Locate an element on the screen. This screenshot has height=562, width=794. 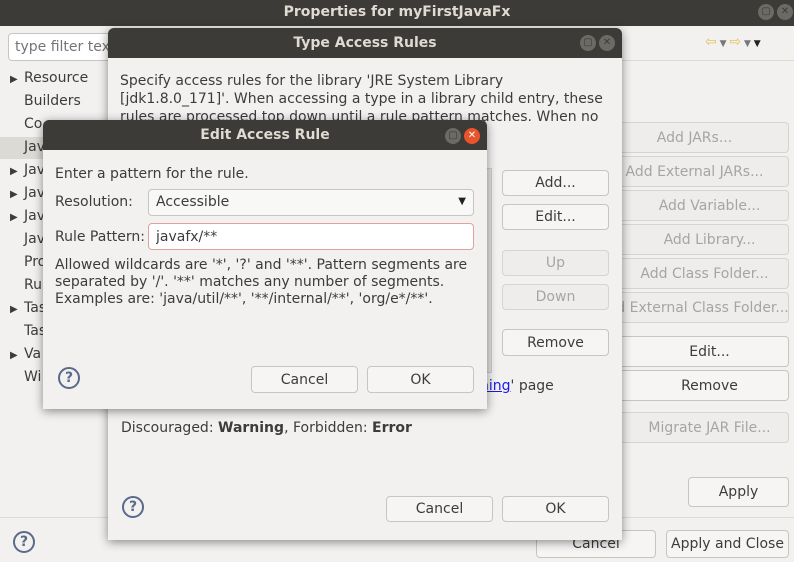
severity-summary: Discouraged: Warning, Forbidden: Error is located at coordinates (266, 428).